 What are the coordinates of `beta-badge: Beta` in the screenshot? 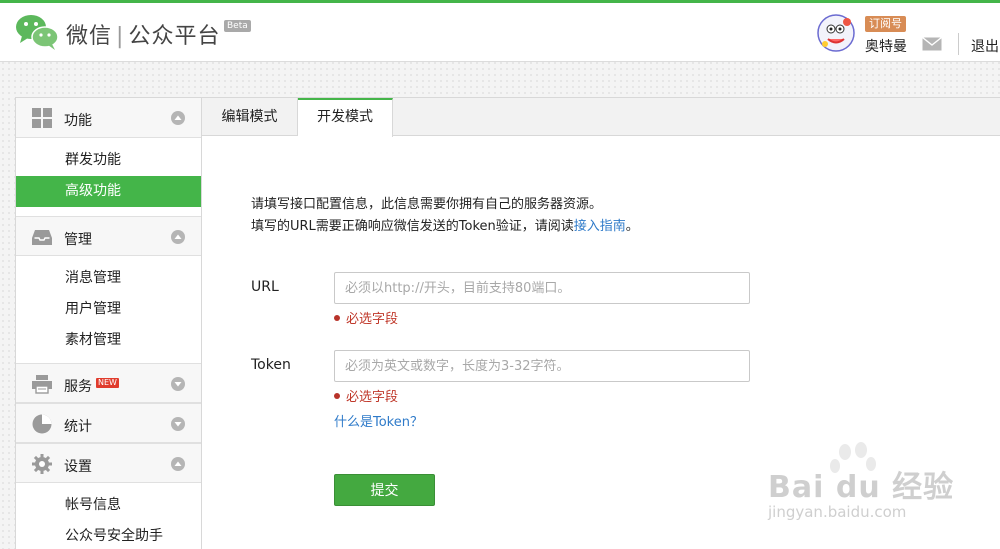 It's located at (237, 26).